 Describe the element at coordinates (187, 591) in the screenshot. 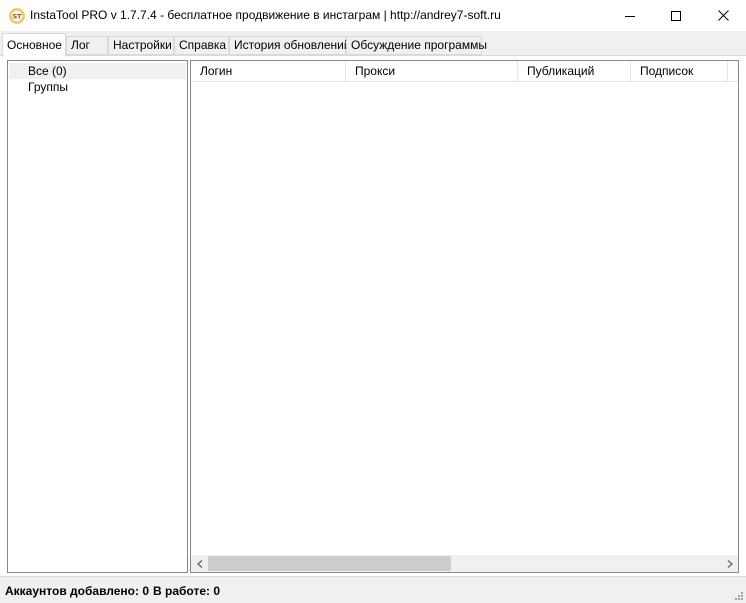

I see `status-in-work: В работе: 0` at that location.